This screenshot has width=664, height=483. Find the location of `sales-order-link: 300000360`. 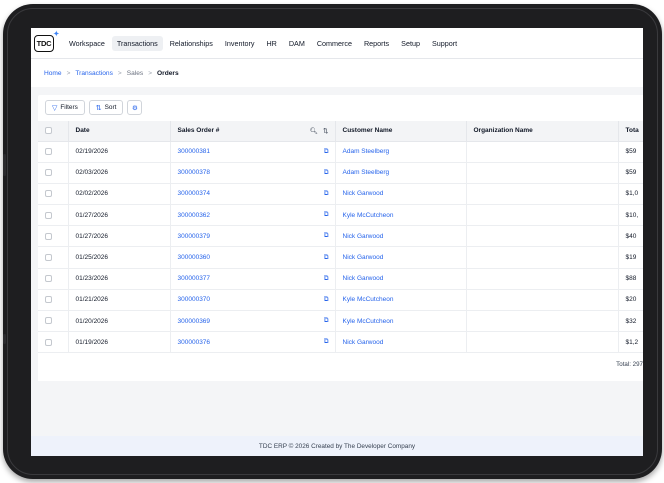

sales-order-link: 300000360 is located at coordinates (194, 257).